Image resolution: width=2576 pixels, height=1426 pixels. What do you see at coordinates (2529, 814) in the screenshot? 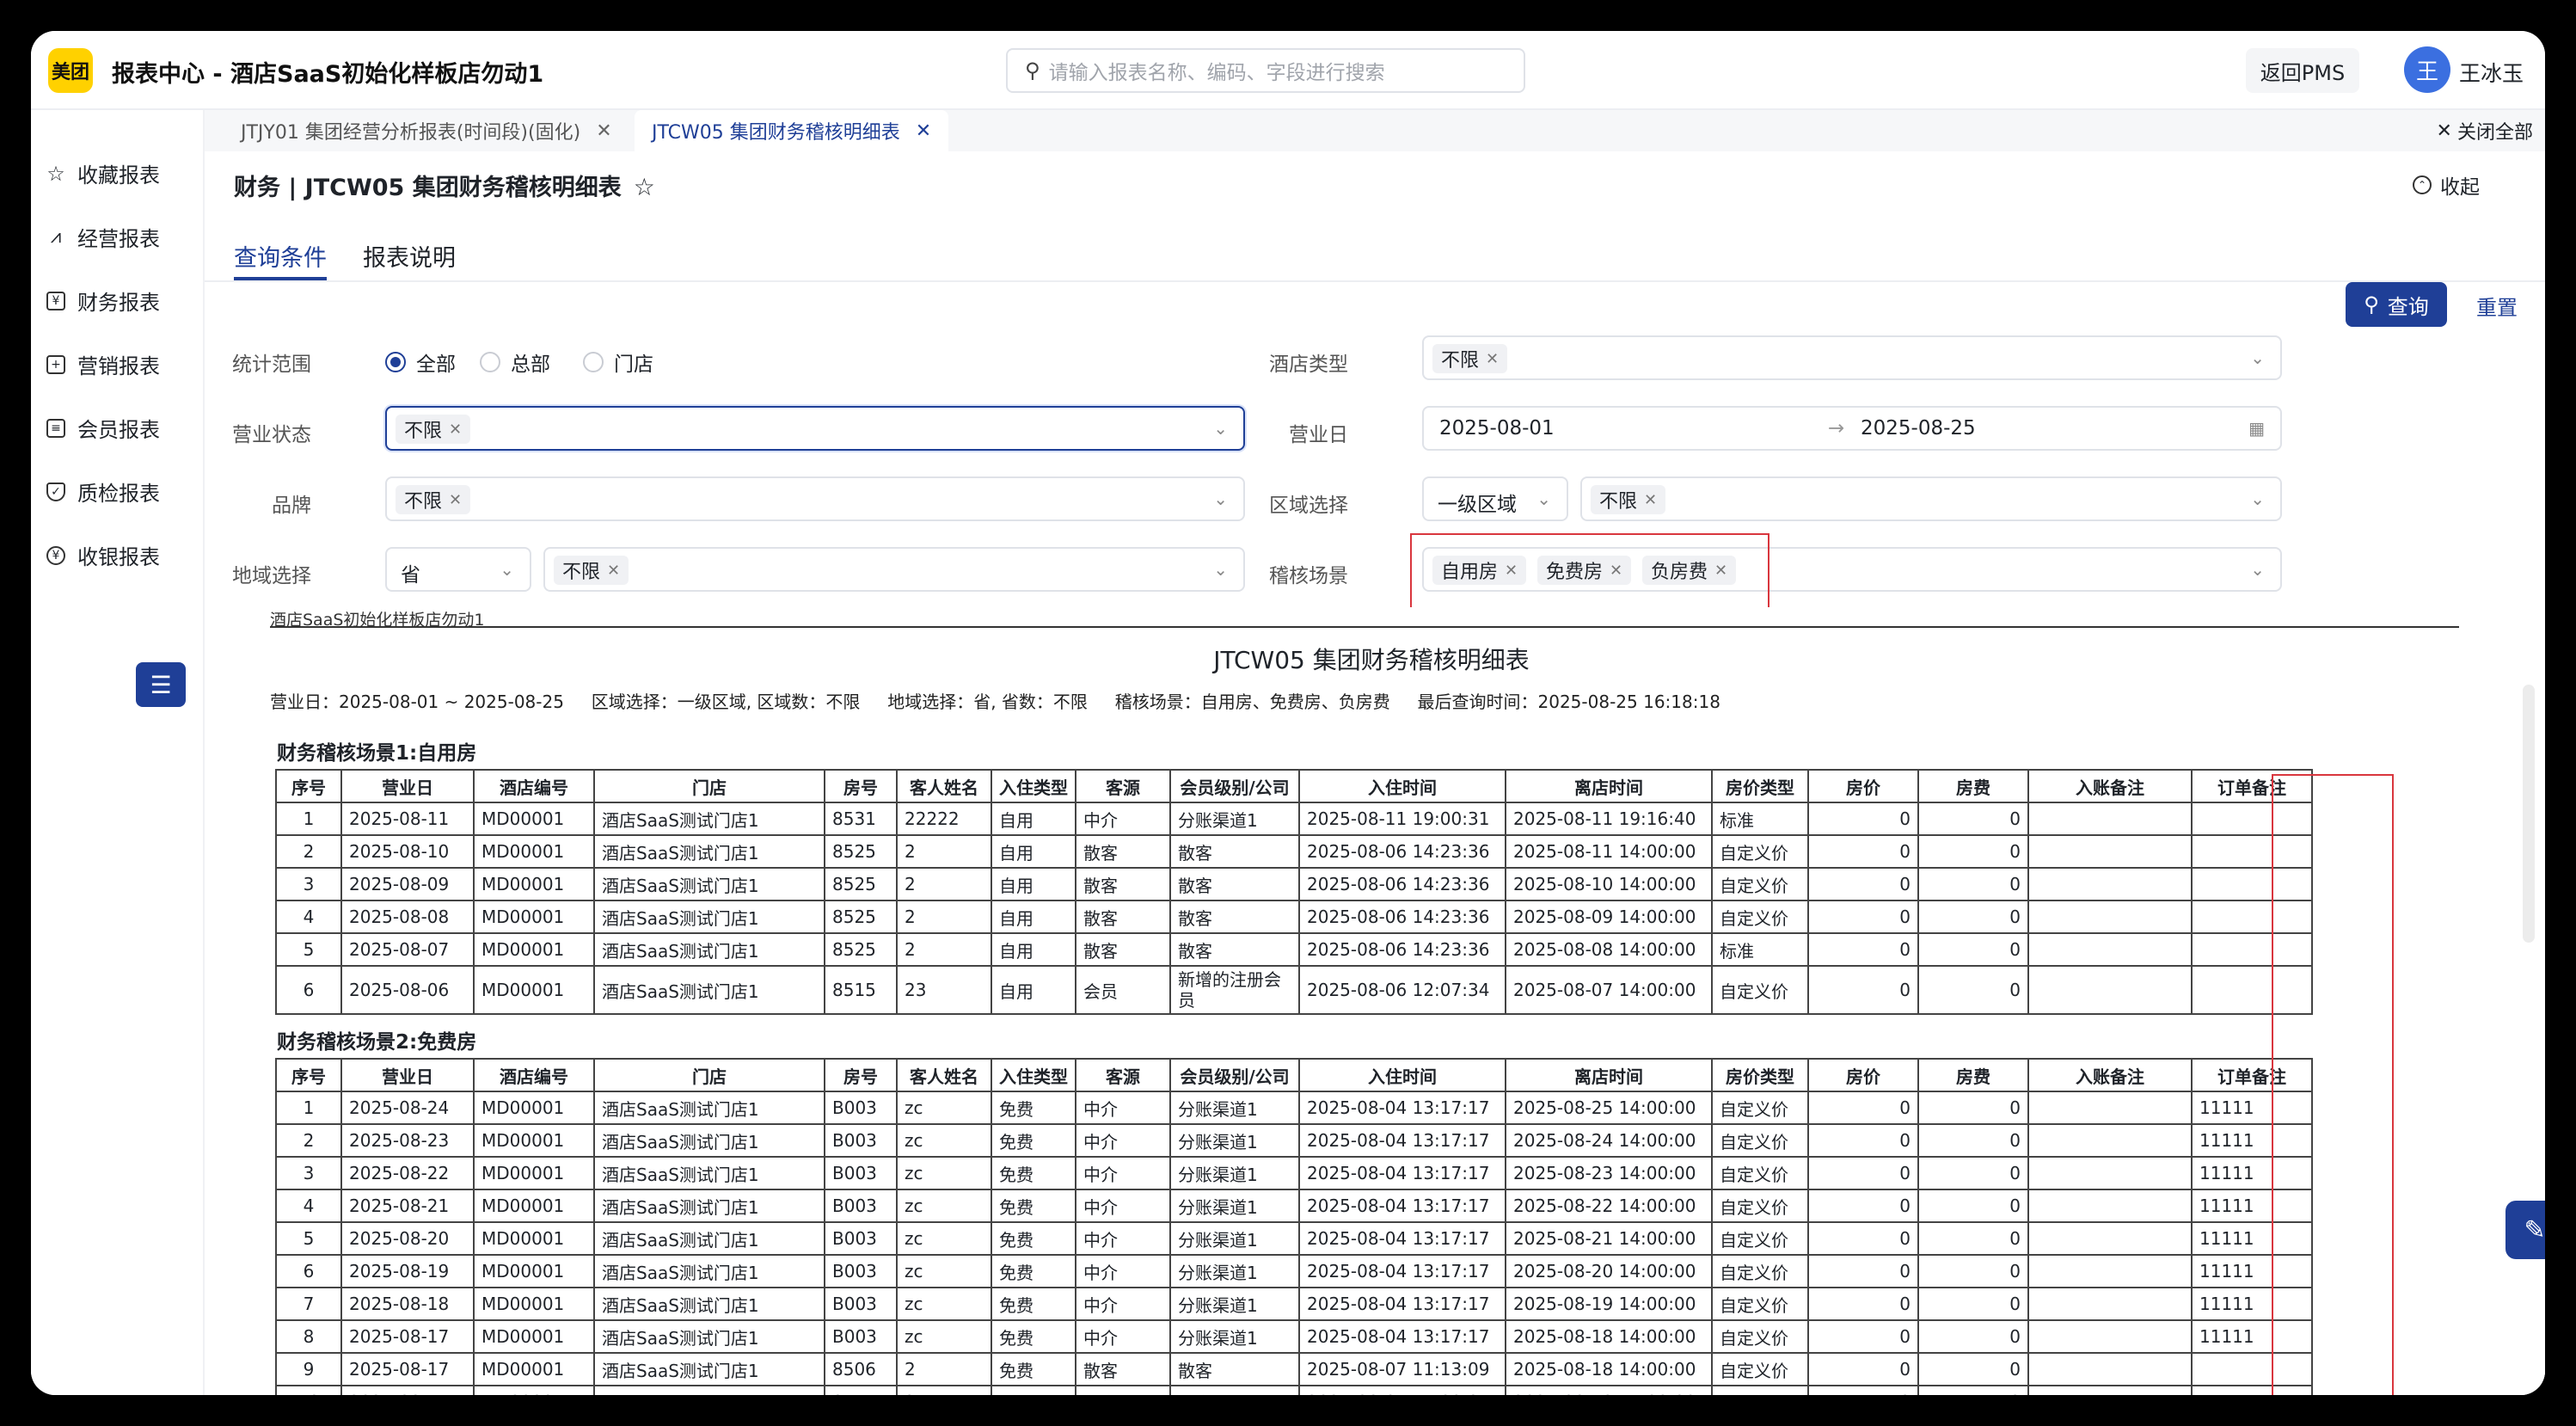
I see `scrollbar` at bounding box center [2529, 814].